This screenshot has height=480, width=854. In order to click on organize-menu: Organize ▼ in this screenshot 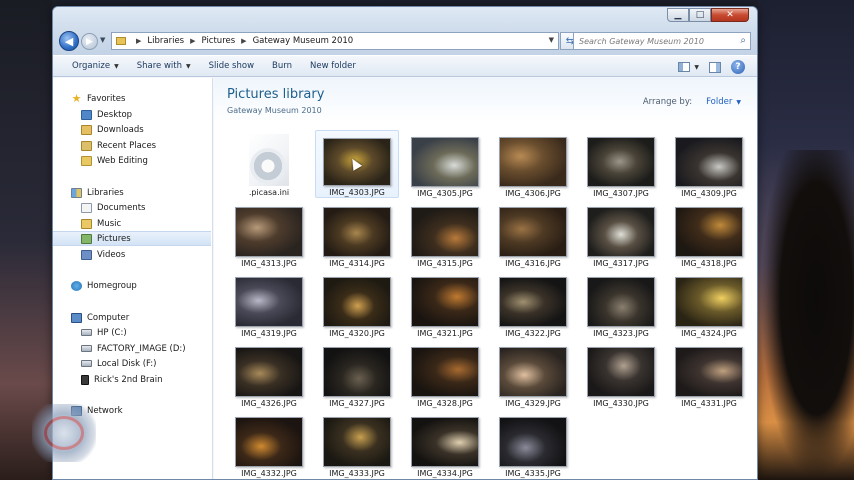, I will do `click(95, 66)`.